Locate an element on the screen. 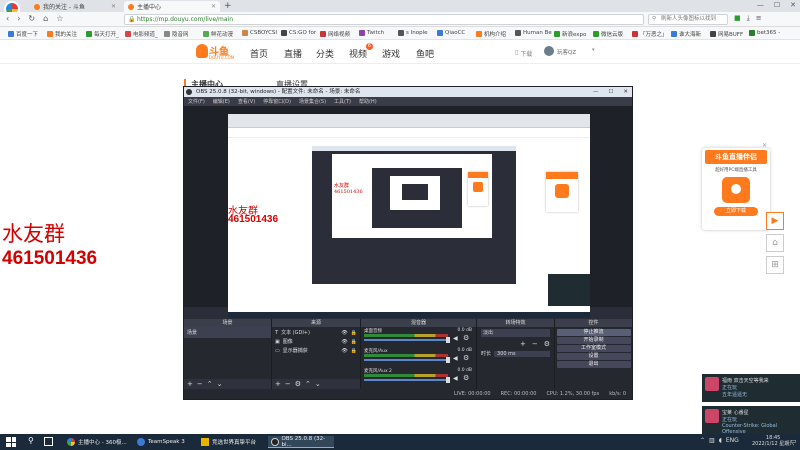  source-item: ▭ 显示器捕获 👁 🔒 is located at coordinates (316, 350).